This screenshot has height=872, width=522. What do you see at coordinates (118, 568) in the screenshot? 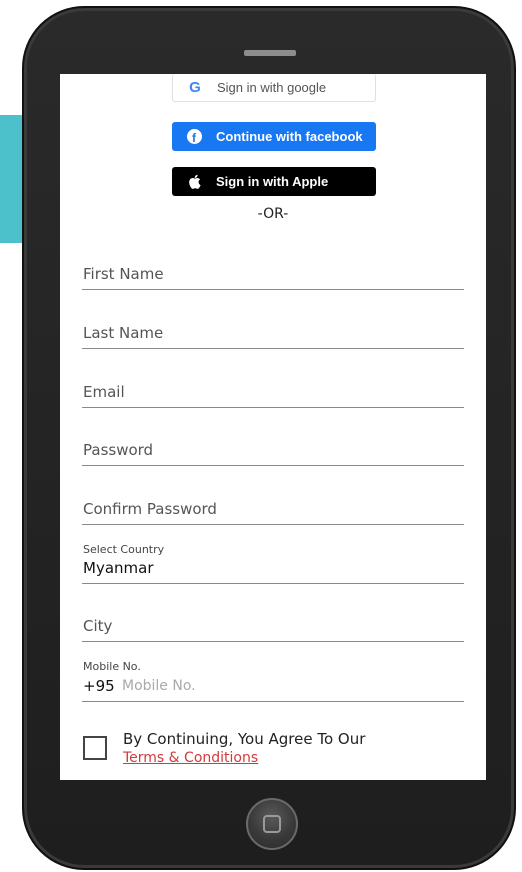
I see `country-value: Myanmar` at bounding box center [118, 568].